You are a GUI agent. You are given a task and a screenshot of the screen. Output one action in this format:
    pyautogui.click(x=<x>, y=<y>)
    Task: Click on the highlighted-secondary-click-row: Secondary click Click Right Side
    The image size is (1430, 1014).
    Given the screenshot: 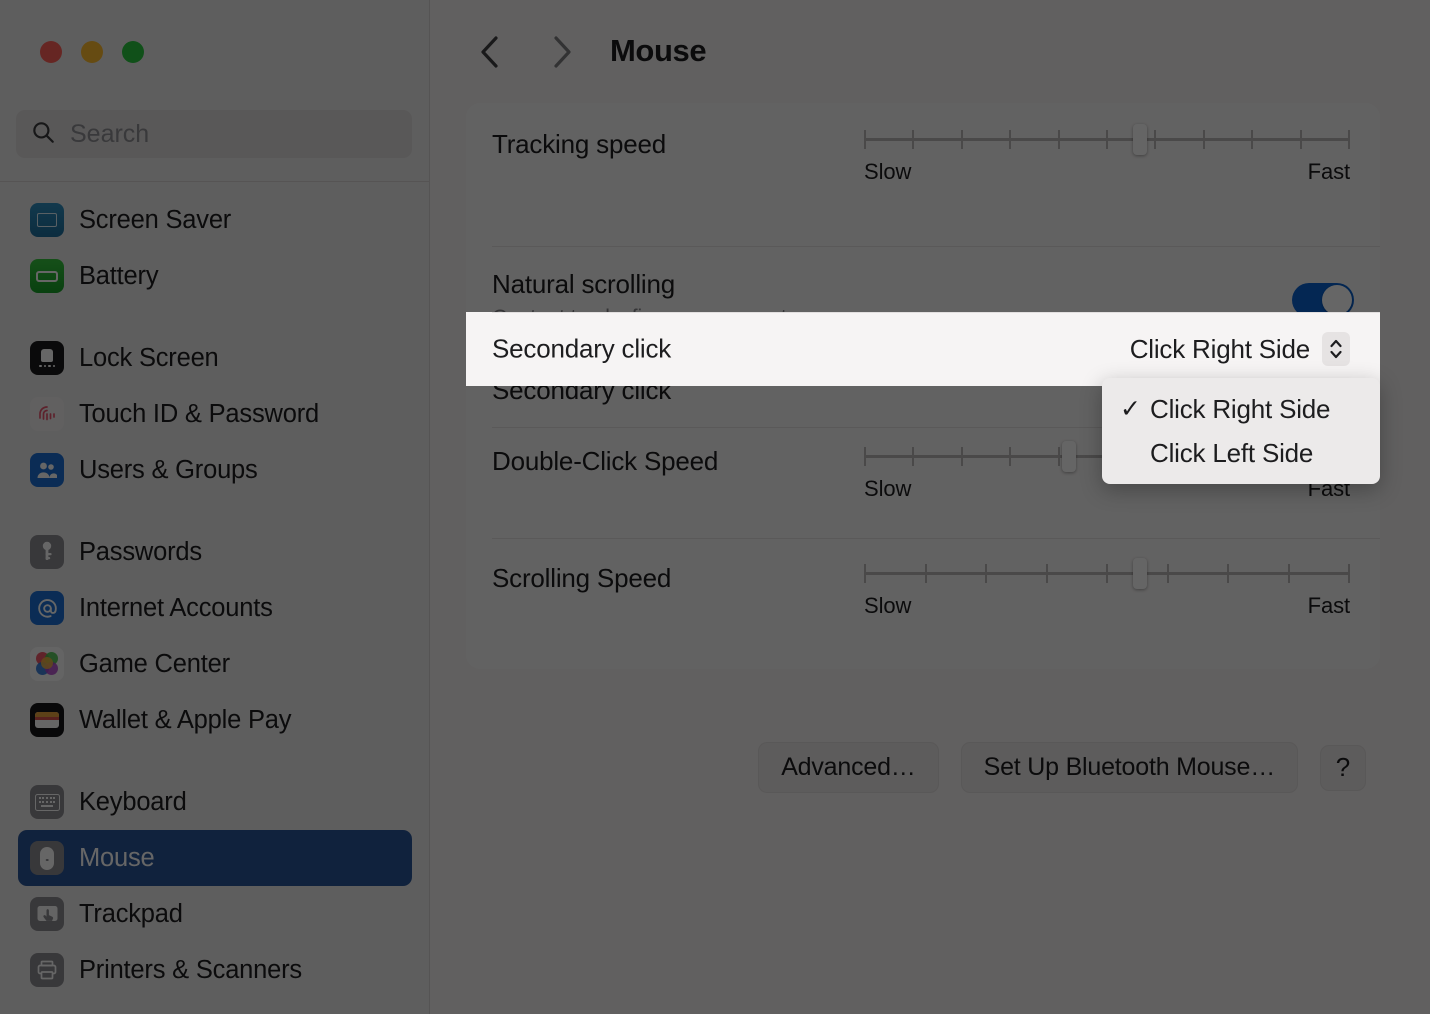 What is the action you would take?
    pyautogui.click(x=923, y=349)
    